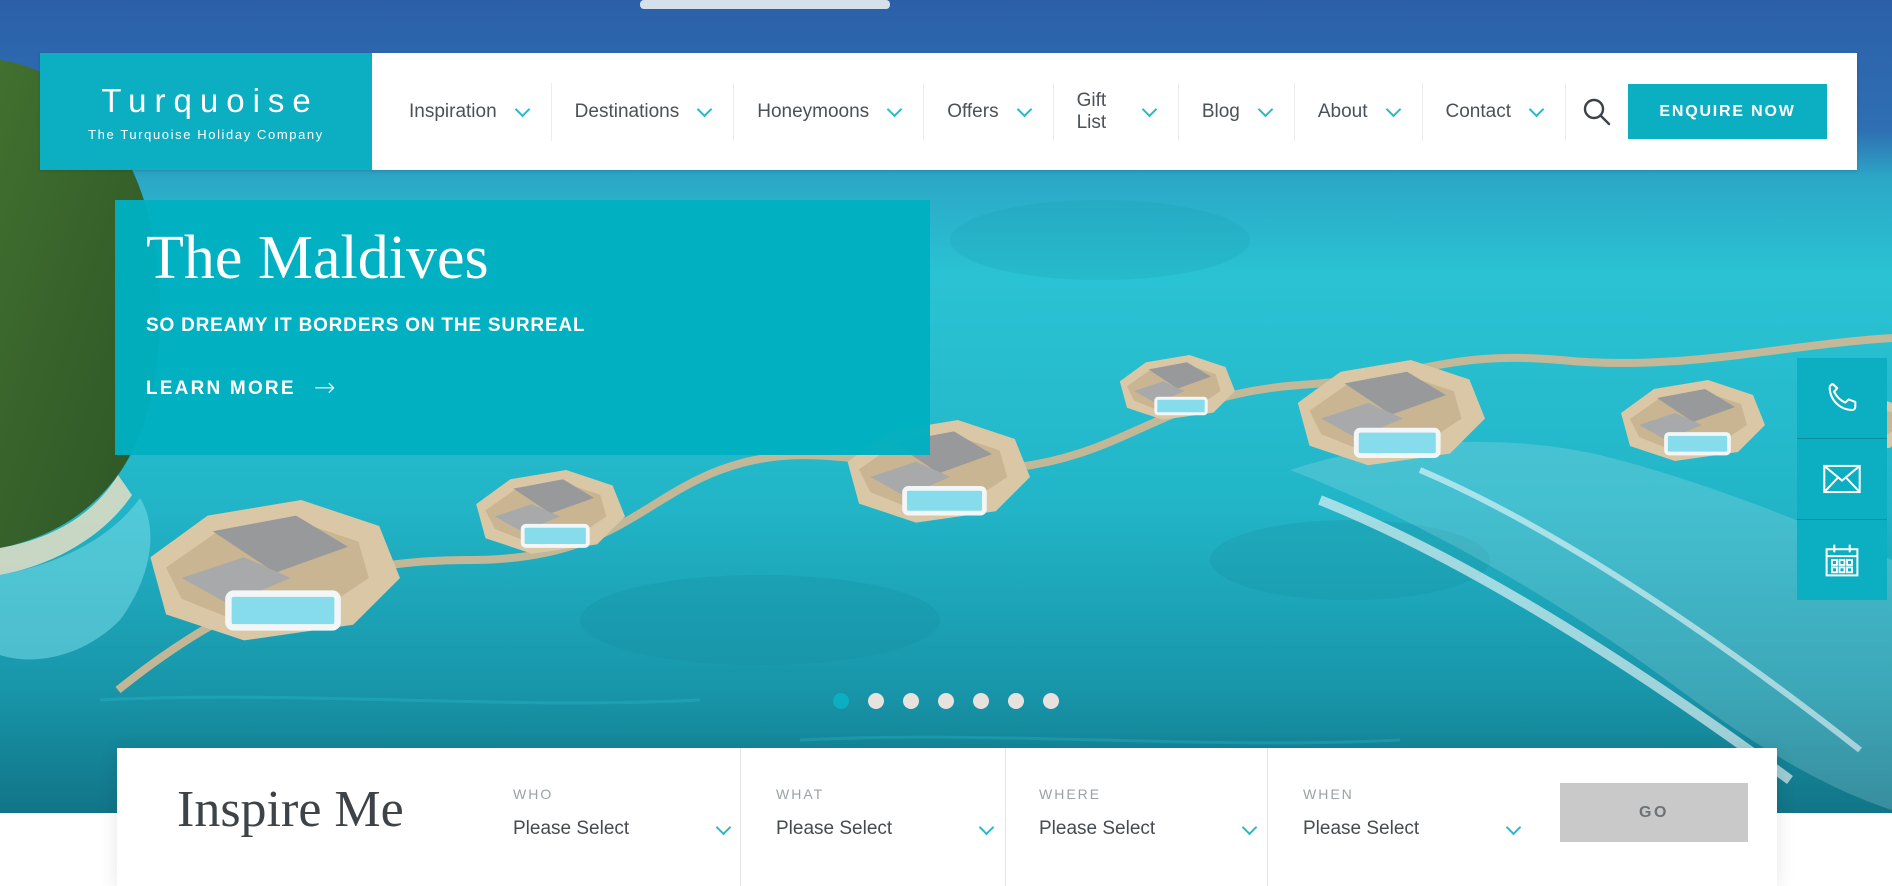 The height and width of the screenshot is (886, 1892). I want to click on hero-title: The Maldives, so click(317, 258).